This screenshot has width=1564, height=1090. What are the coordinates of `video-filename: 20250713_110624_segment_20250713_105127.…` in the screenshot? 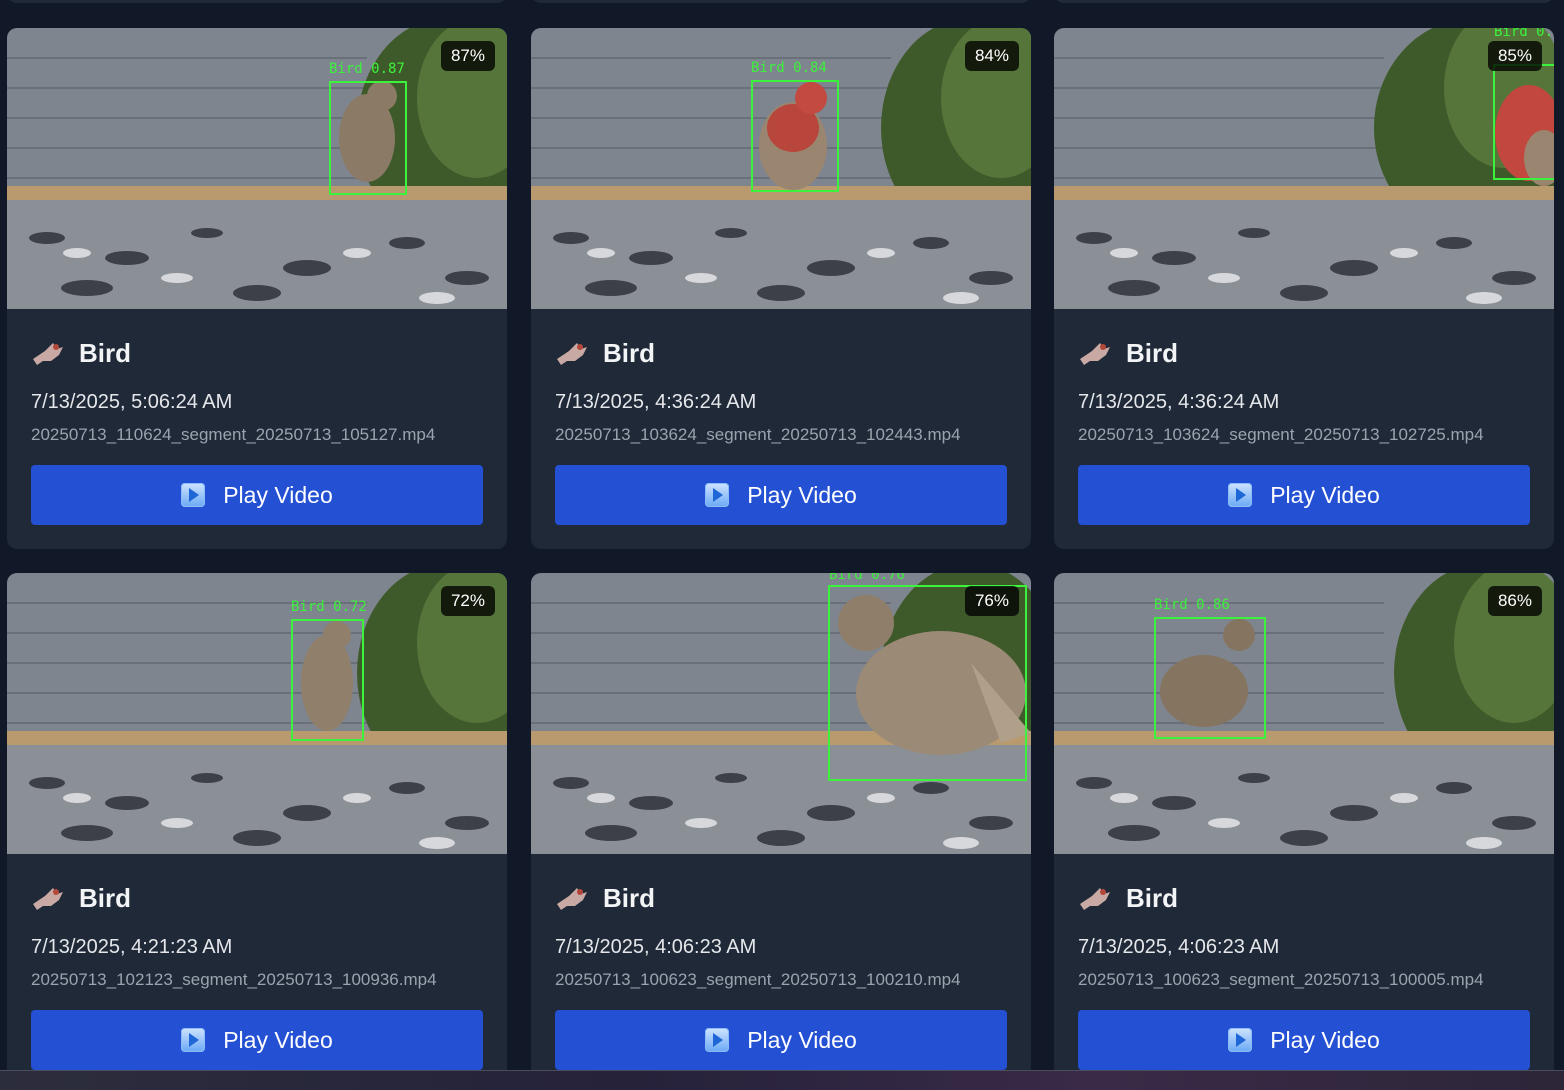 It's located at (233, 434).